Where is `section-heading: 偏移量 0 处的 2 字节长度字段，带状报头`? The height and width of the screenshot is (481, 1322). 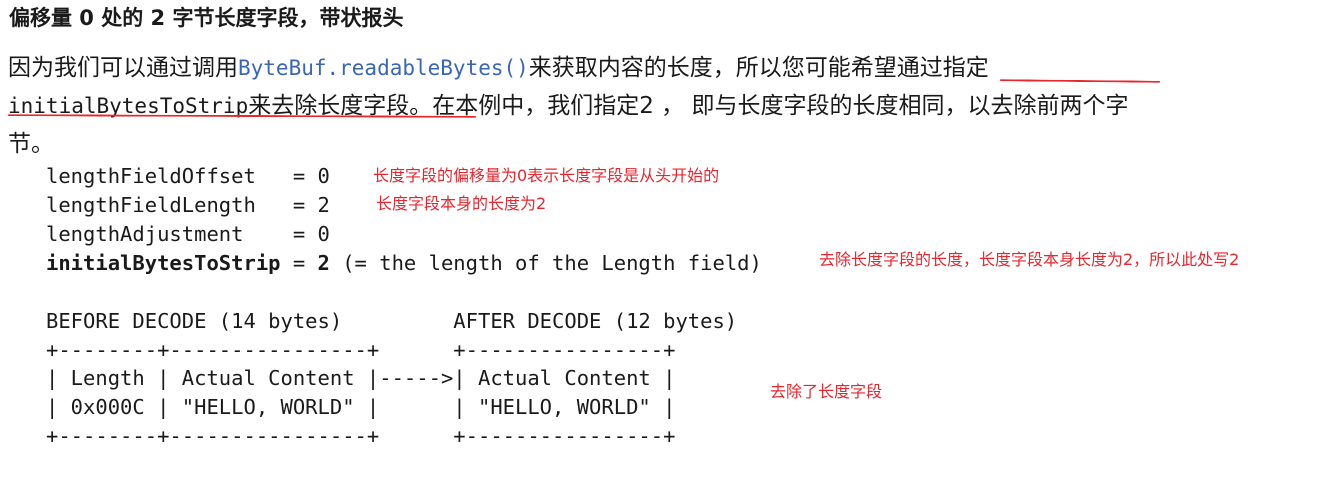
section-heading: 偏移量 0 处的 2 字节长度字段，带状报头 is located at coordinates (206, 18).